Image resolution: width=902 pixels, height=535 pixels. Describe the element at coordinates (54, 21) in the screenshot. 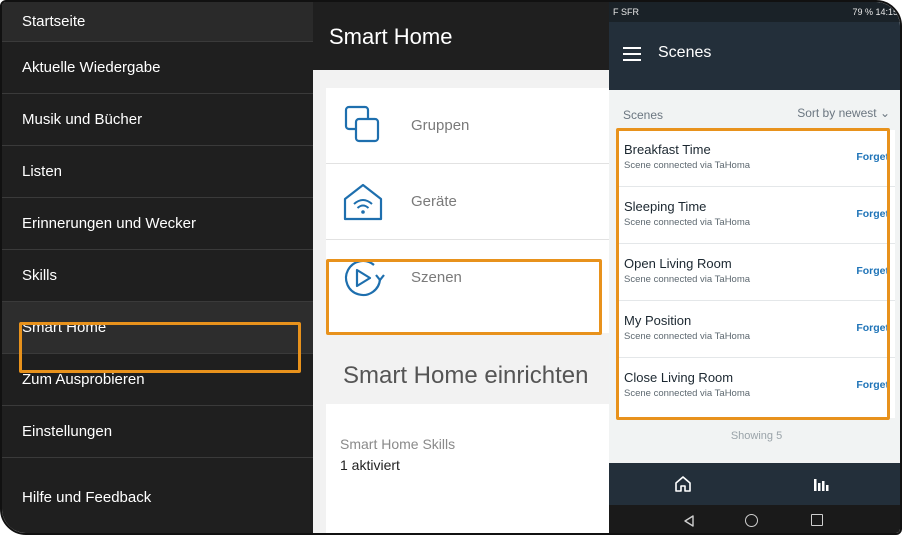

I see `sidebar-item-label: Startseite` at that location.